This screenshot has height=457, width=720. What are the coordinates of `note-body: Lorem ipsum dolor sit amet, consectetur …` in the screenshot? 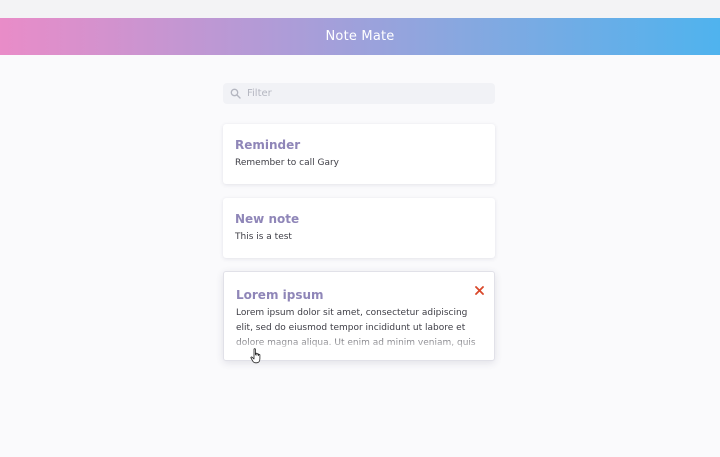 It's located at (356, 328).